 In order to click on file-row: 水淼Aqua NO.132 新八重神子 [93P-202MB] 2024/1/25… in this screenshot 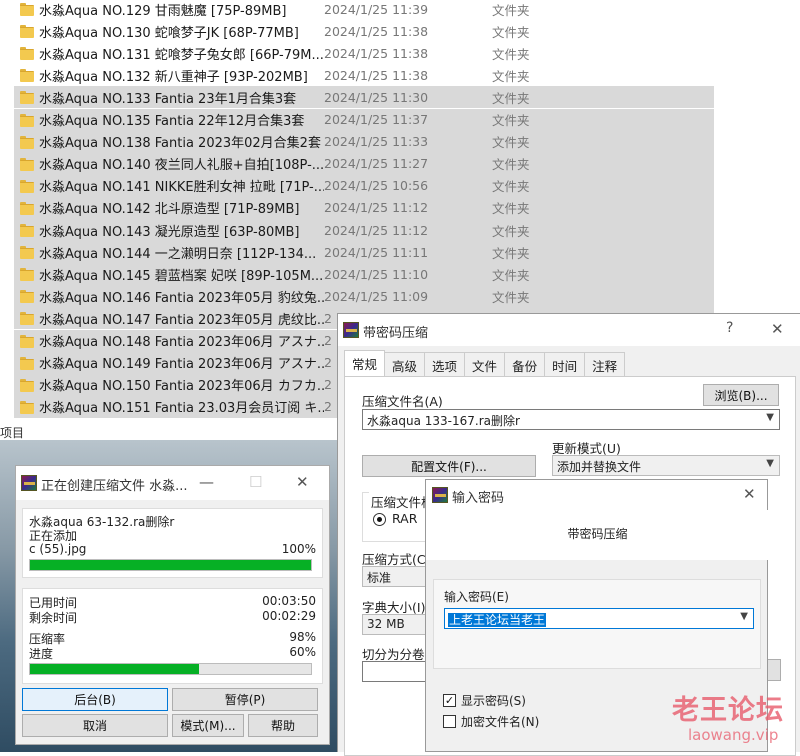, I will do `click(364, 75)`.